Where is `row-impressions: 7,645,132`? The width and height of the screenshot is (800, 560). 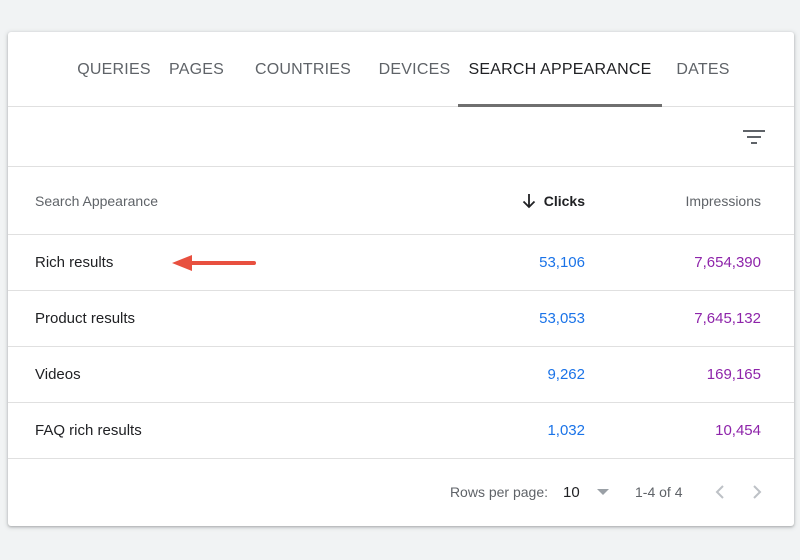
row-impressions: 7,645,132 is located at coordinates (727, 318).